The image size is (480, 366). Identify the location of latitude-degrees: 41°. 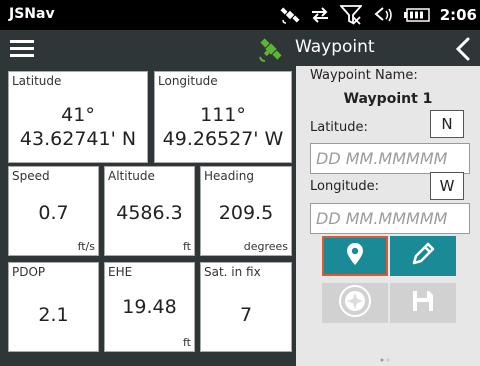
(78, 115).